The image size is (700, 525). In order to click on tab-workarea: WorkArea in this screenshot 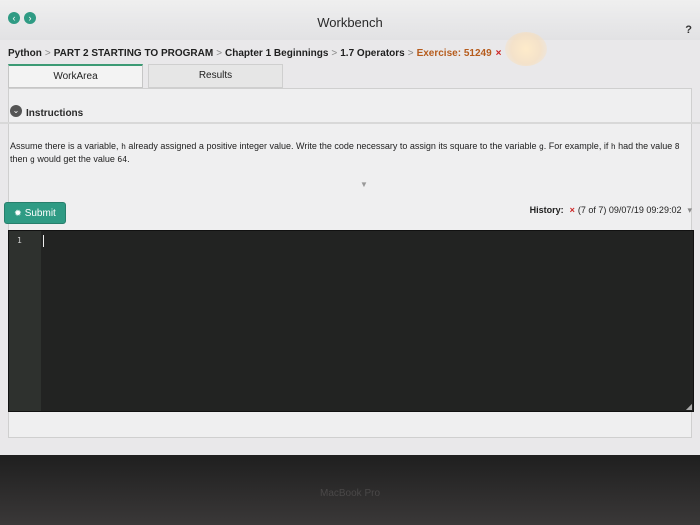, I will do `click(75, 76)`.